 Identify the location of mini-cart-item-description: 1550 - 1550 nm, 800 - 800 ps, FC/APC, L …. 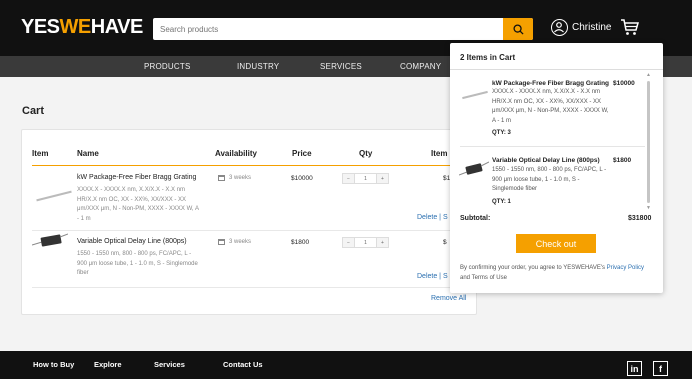
(549, 179).